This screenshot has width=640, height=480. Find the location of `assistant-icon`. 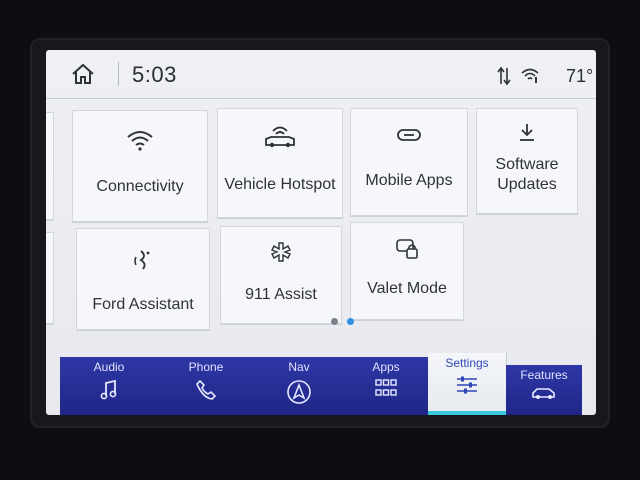

assistant-icon is located at coordinates (142, 260).